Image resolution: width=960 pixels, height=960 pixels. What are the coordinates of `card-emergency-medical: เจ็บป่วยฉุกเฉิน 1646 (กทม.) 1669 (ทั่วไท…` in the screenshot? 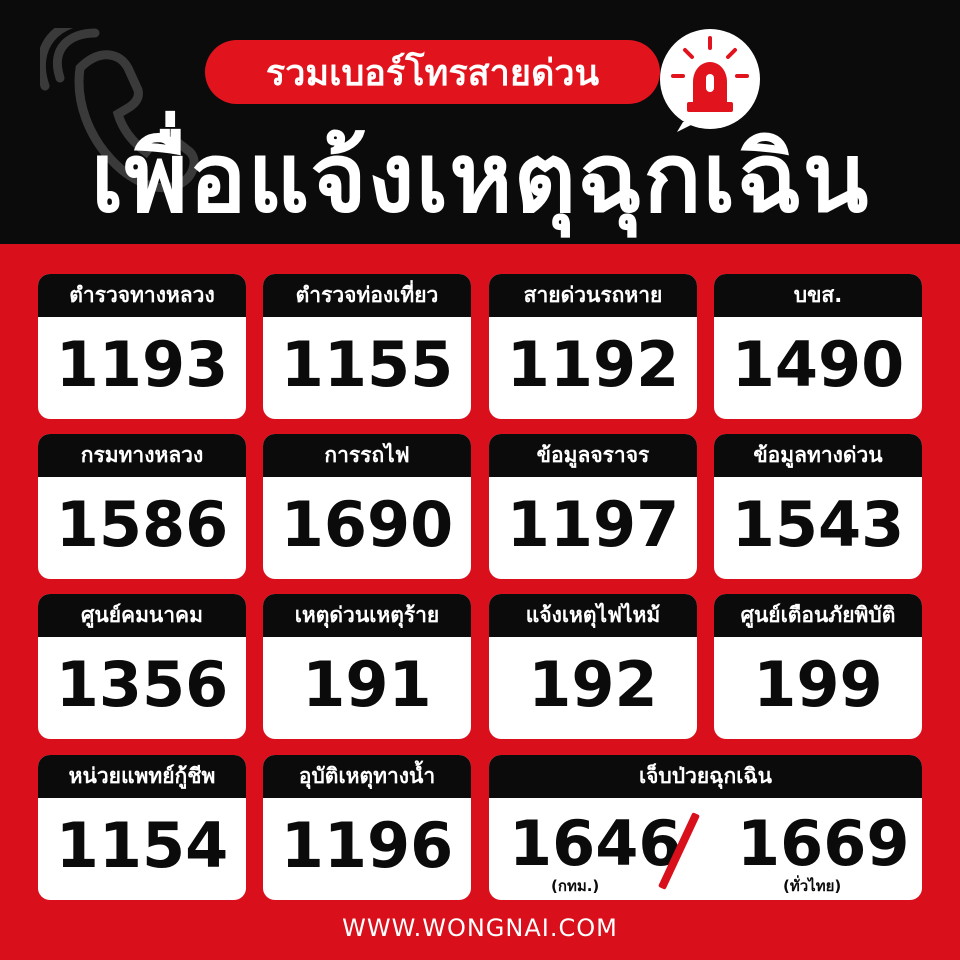 It's located at (705, 827).